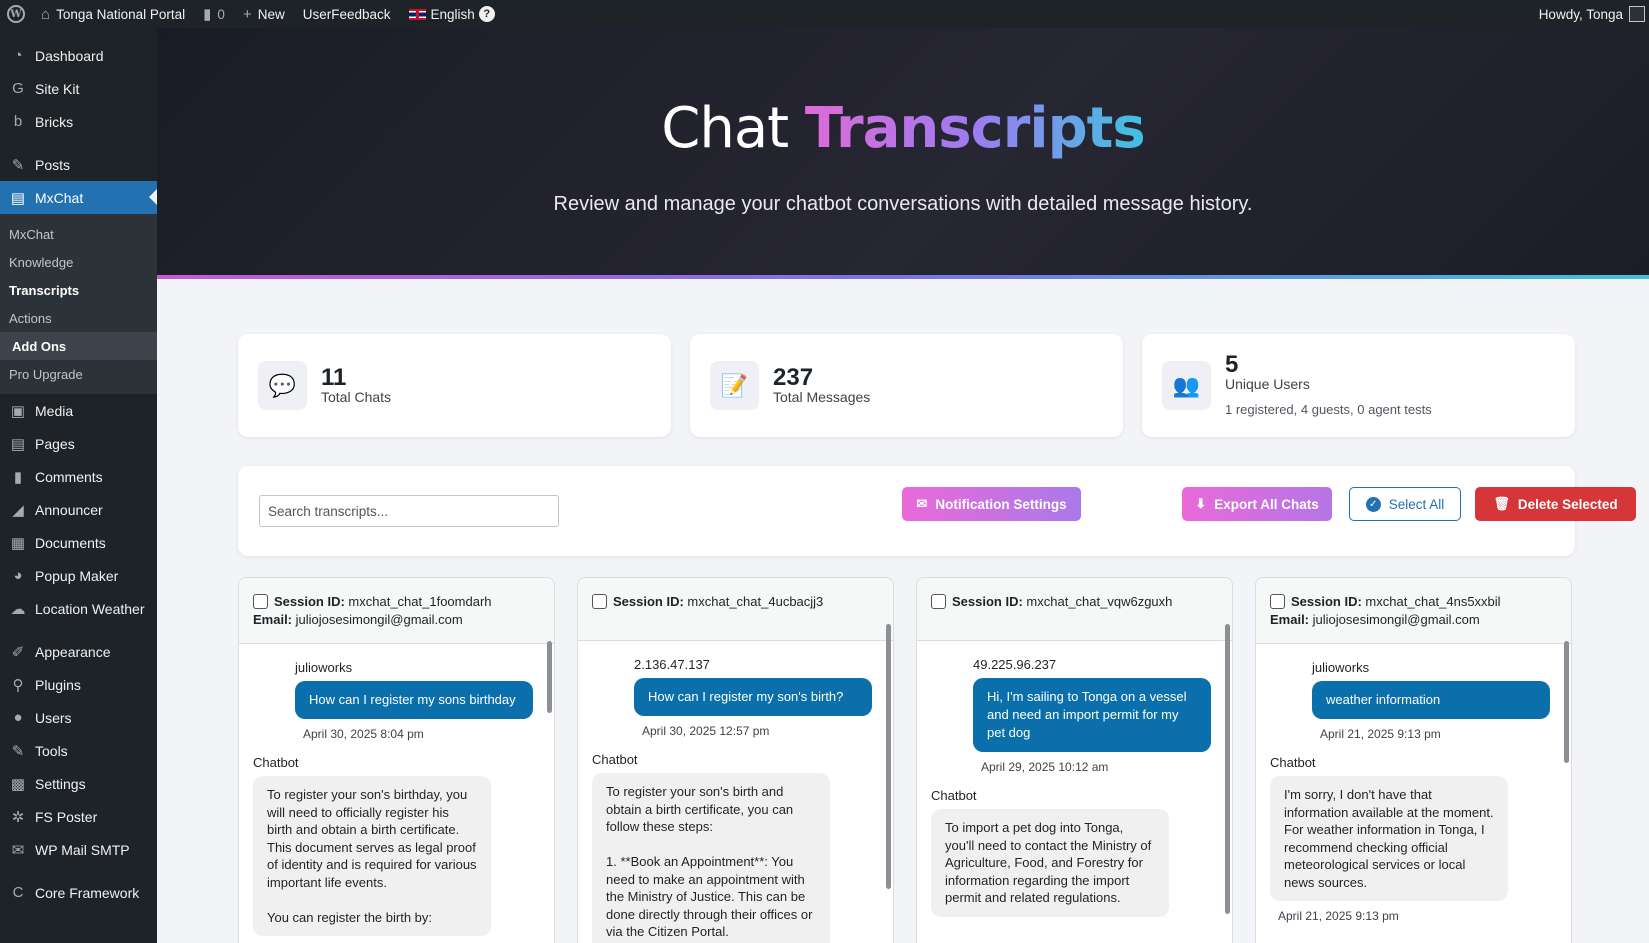 The width and height of the screenshot is (1649, 943). I want to click on pin-icon: ✎, so click(18, 165).